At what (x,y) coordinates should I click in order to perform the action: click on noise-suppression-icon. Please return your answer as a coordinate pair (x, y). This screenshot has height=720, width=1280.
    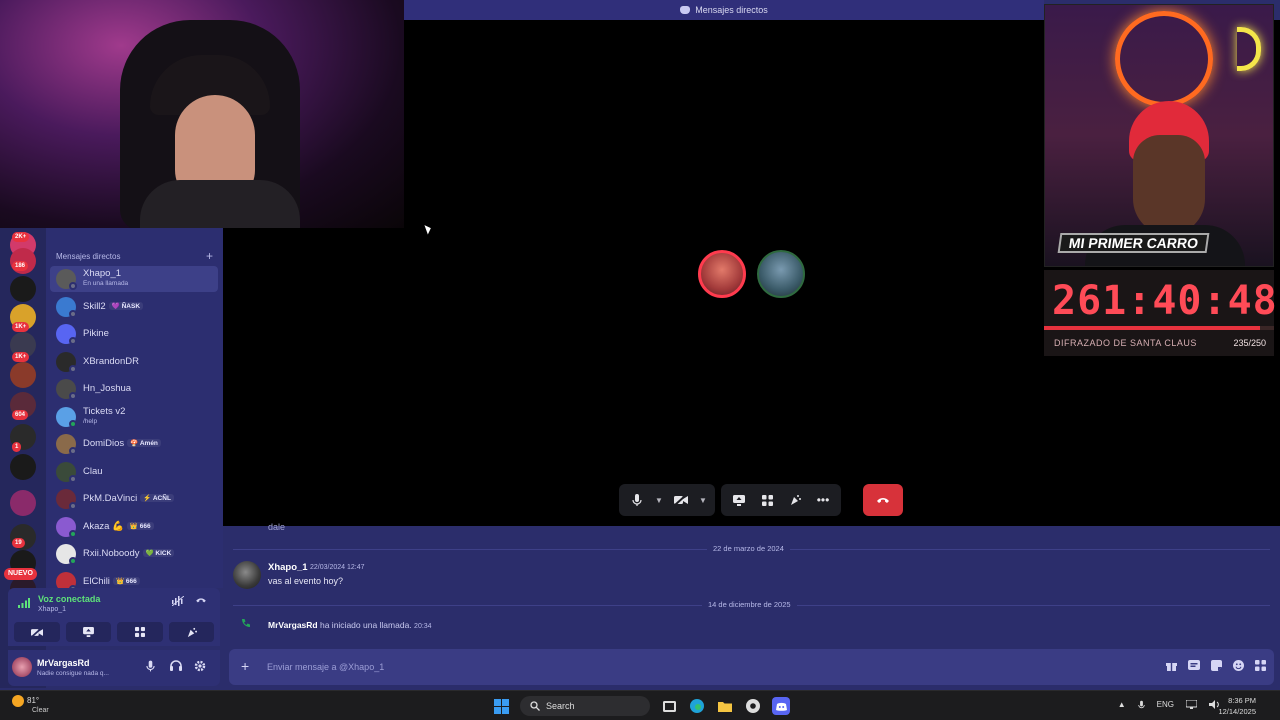
    Looking at the image, I should click on (178, 602).